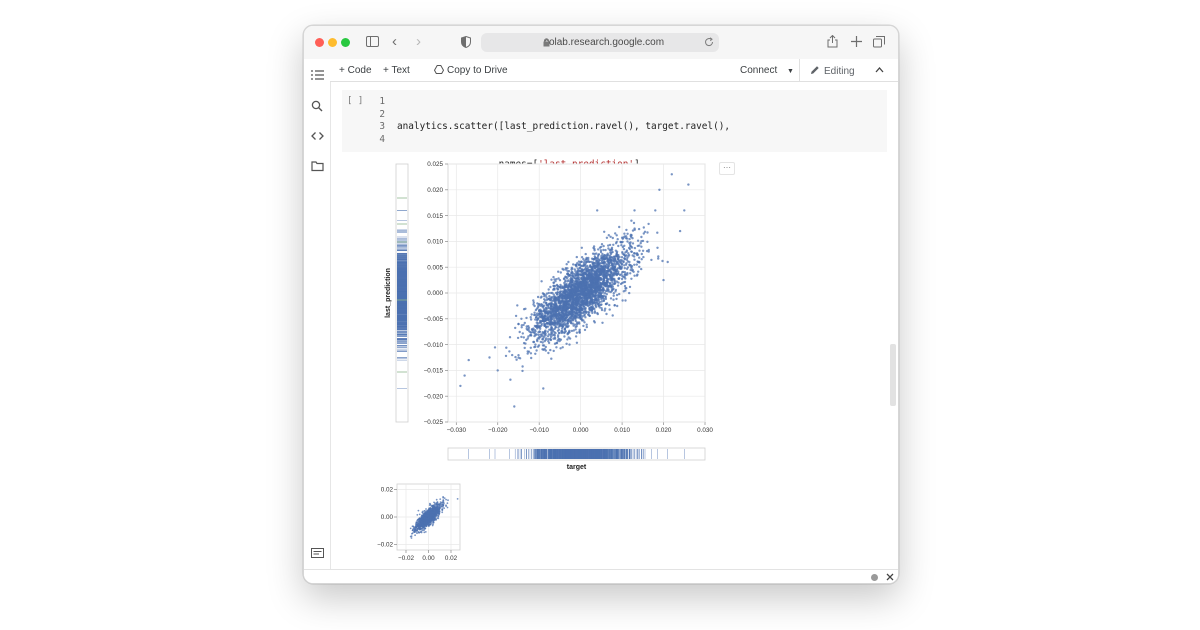  I want to click on x-tick-label: −0.030, so click(457, 430).